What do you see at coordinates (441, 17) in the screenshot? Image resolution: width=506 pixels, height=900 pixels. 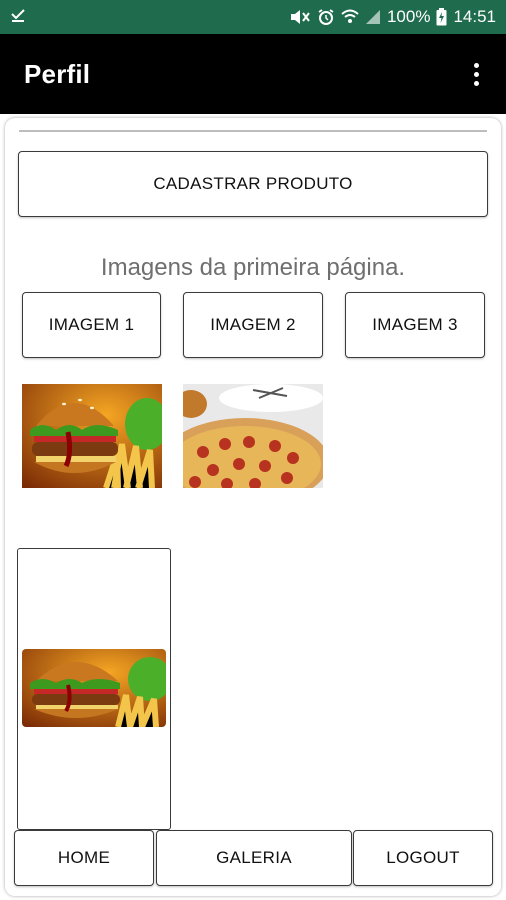 I see `battery-charging-icon` at bounding box center [441, 17].